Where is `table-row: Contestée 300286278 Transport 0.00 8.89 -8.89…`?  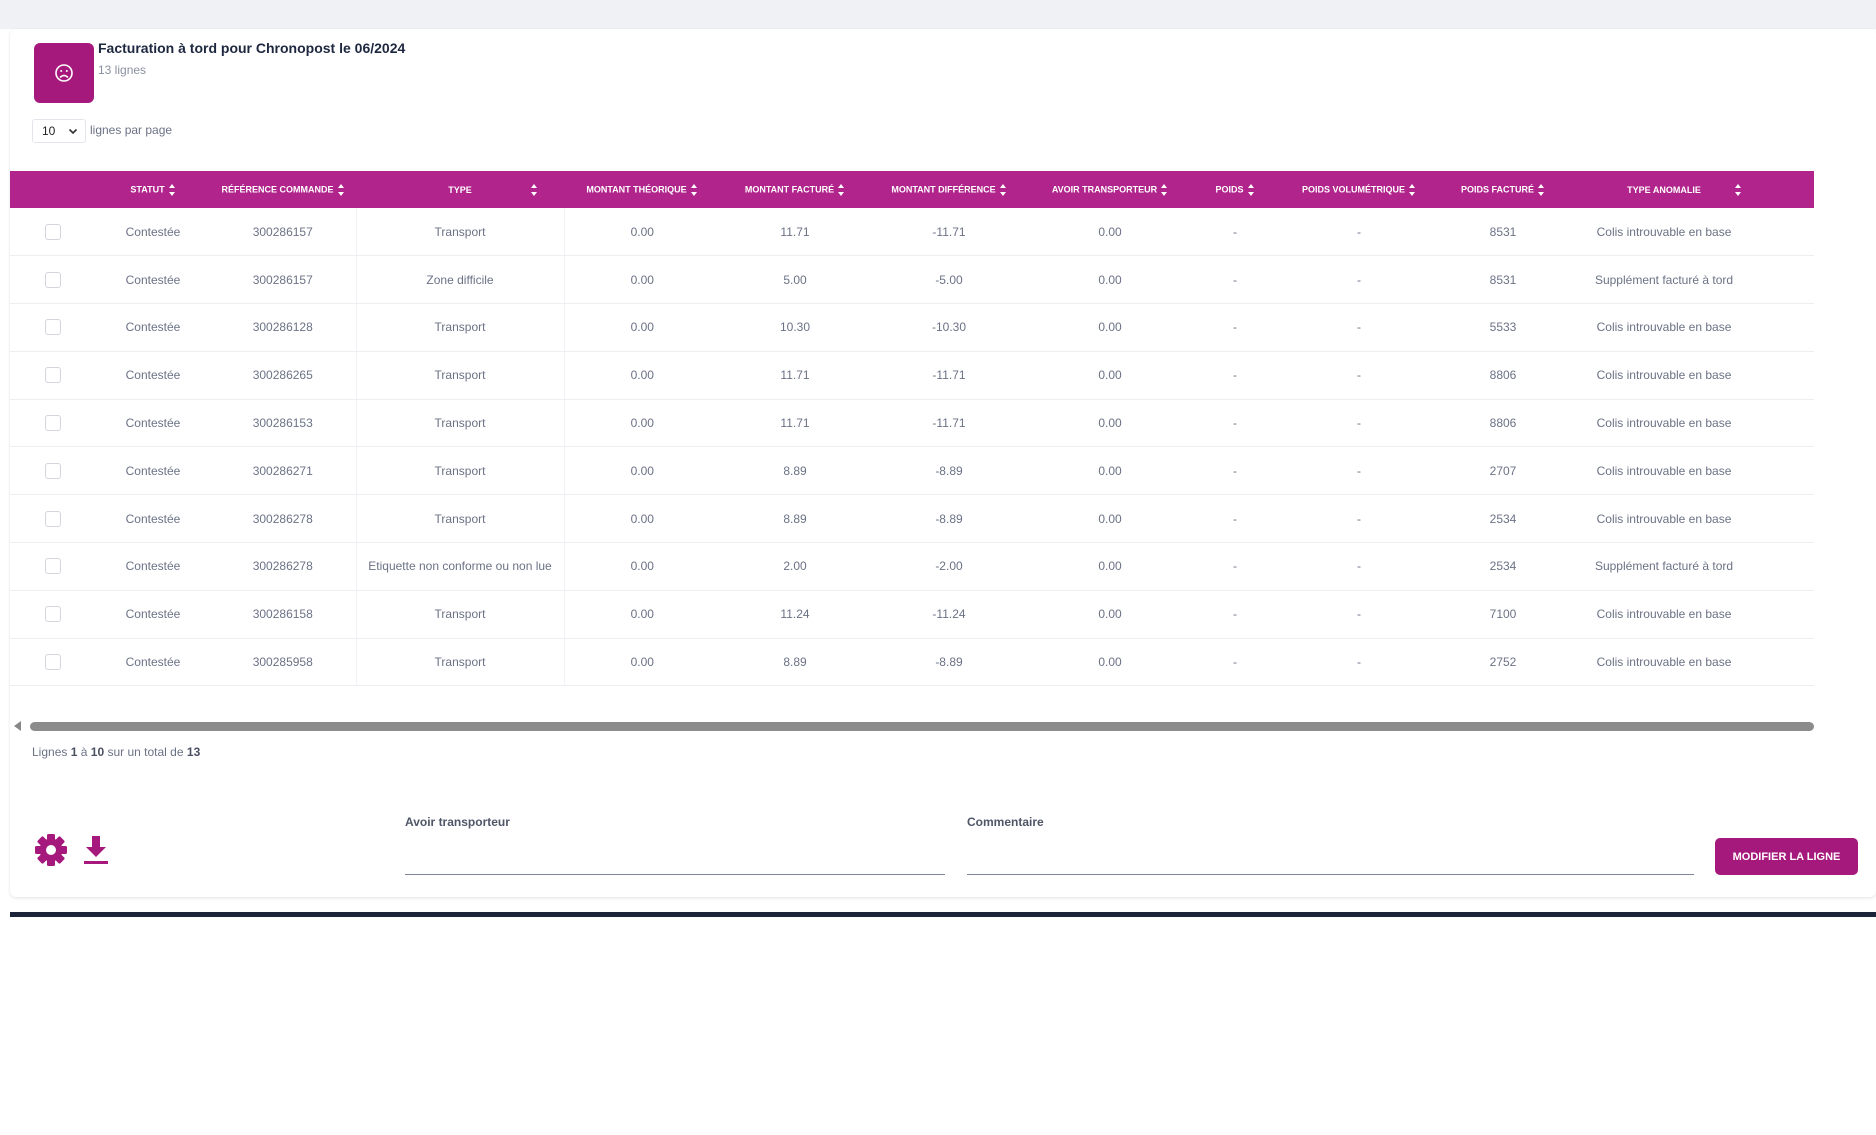
table-row: Contestée 300286278 Transport 0.00 8.89 -8.89… is located at coordinates (912, 519).